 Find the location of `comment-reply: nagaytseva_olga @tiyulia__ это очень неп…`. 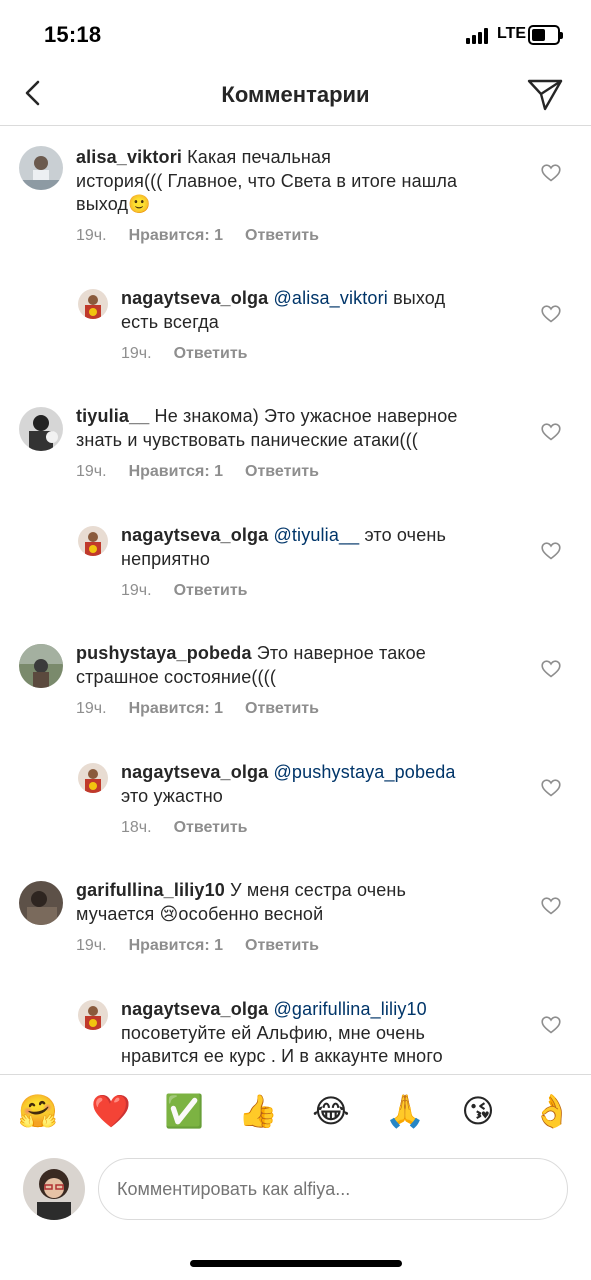

comment-reply: nagaytseva_olga @tiyulia__ это очень неп… is located at coordinates (295, 559).